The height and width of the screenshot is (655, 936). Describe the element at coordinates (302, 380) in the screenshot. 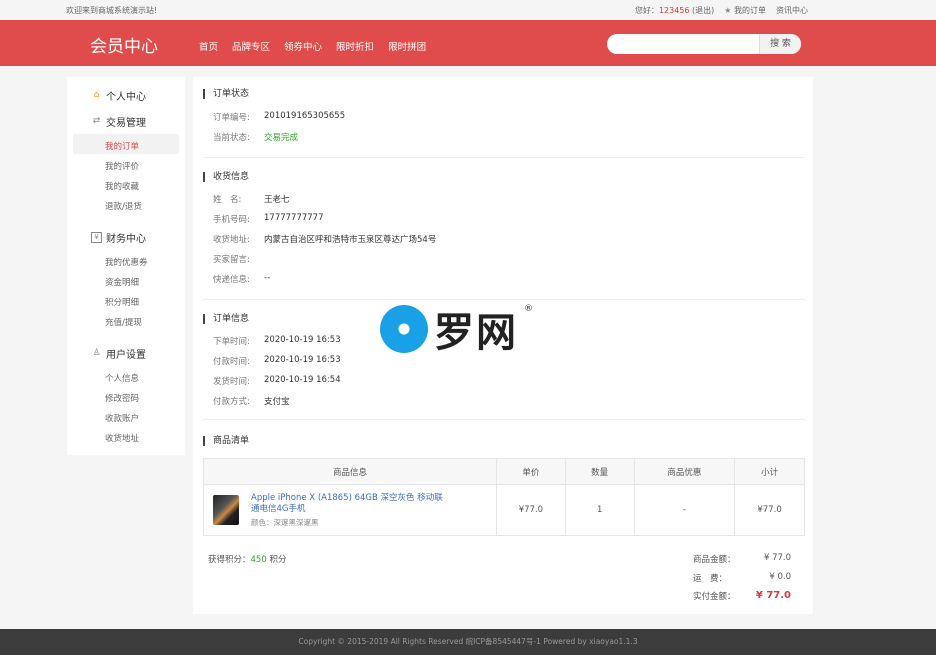

I see `ship-time: 2020-10-19 16:54` at that location.